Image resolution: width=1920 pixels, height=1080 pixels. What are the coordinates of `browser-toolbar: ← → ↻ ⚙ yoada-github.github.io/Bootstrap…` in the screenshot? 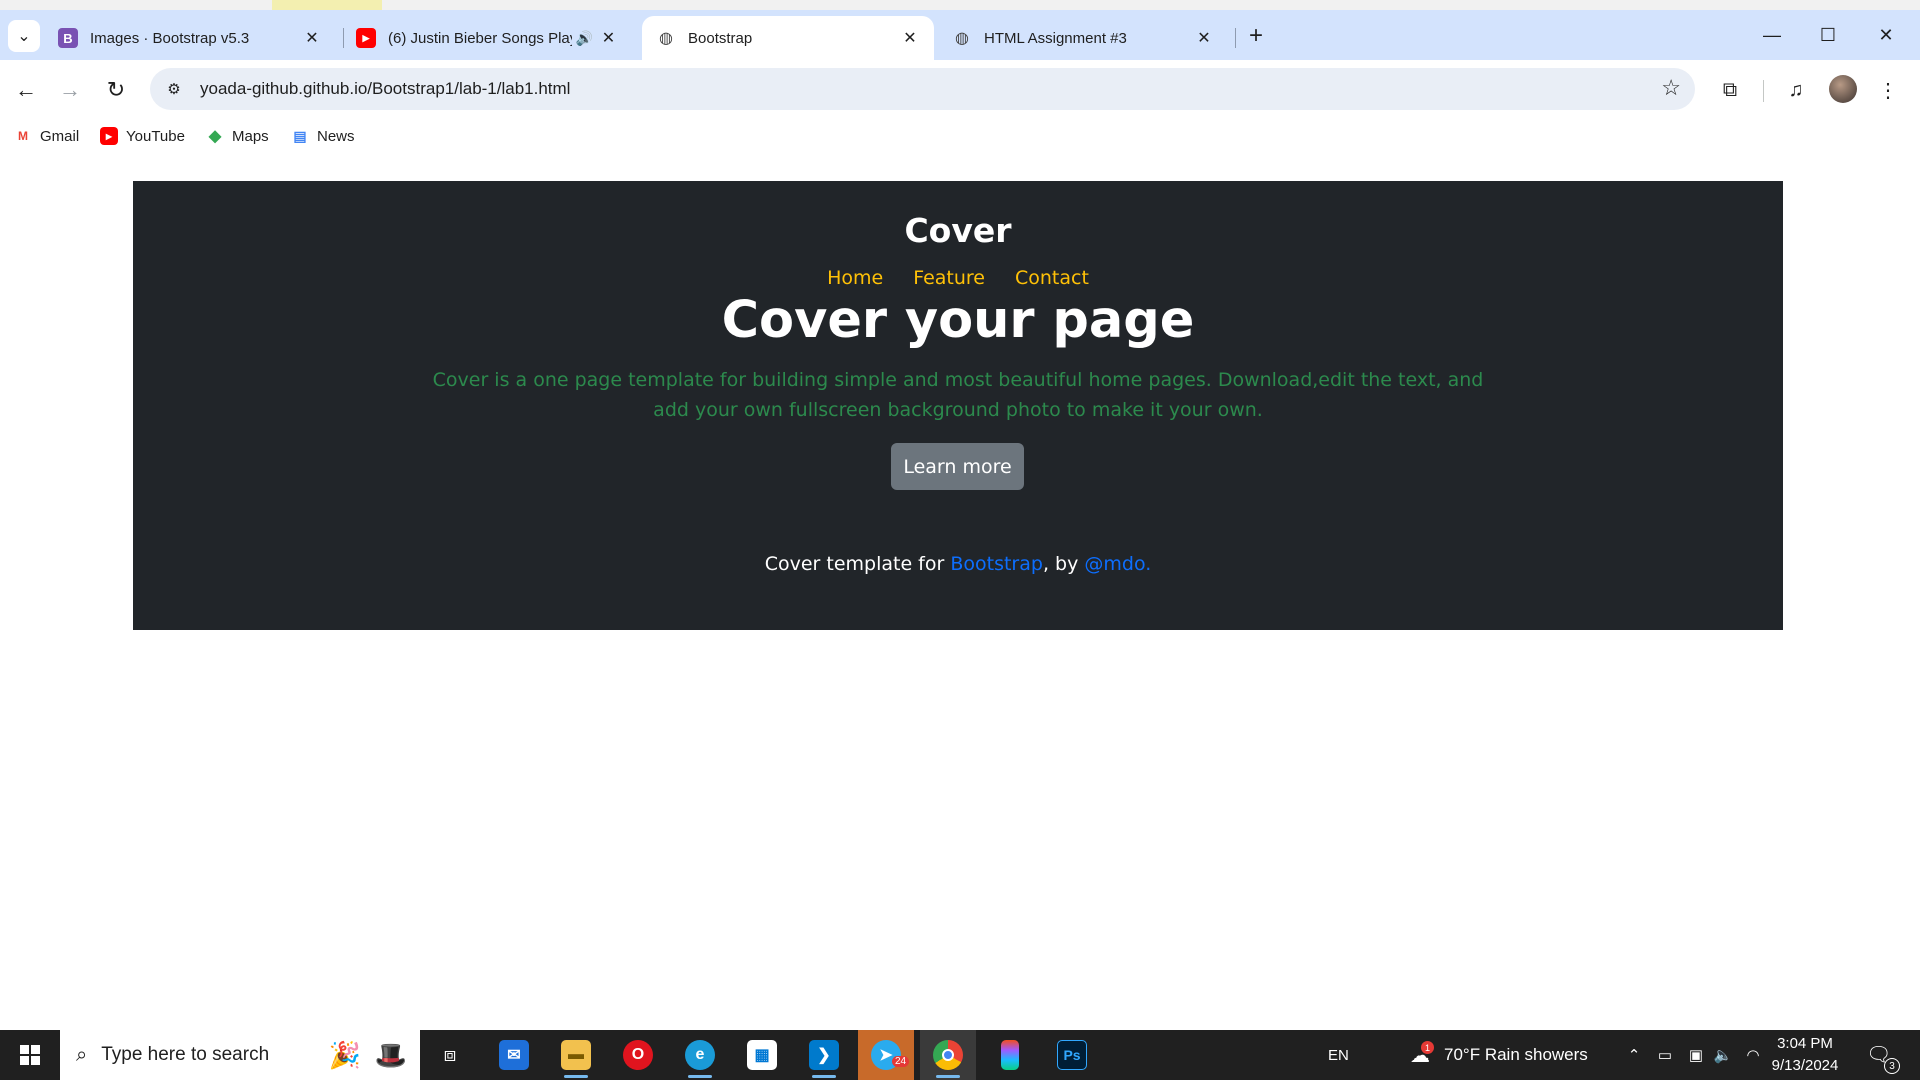 It's located at (960, 89).